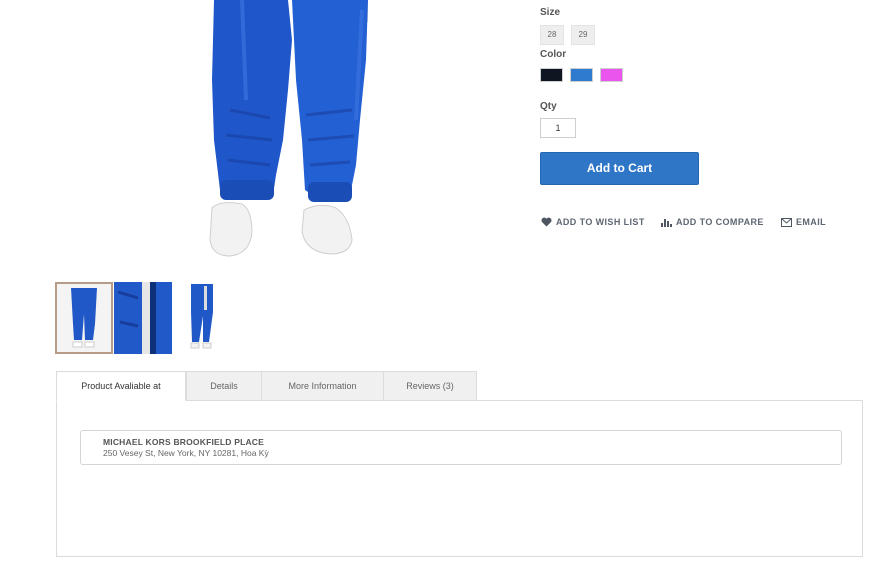 The width and height of the screenshot is (880, 574). What do you see at coordinates (551, 75) in the screenshot?
I see `color-swatch-black` at bounding box center [551, 75].